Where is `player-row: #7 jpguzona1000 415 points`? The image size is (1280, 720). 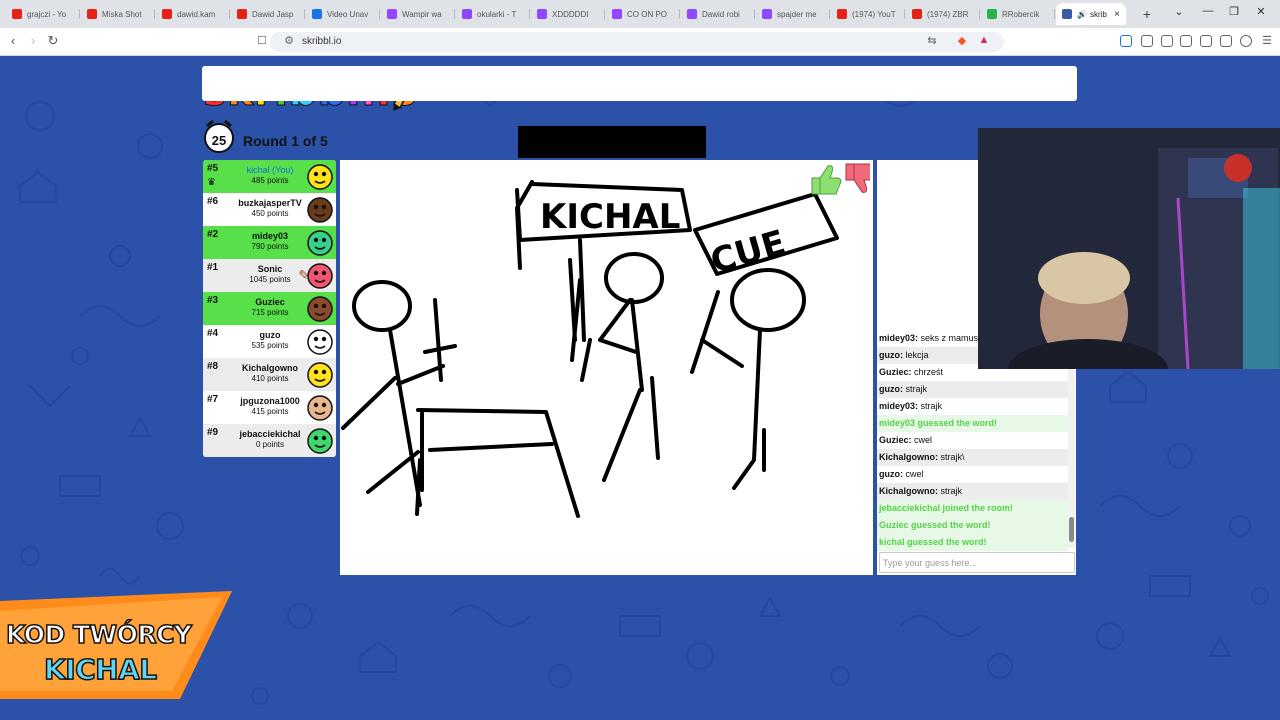
player-row: #7 jpguzona1000 415 points is located at coordinates (269, 407).